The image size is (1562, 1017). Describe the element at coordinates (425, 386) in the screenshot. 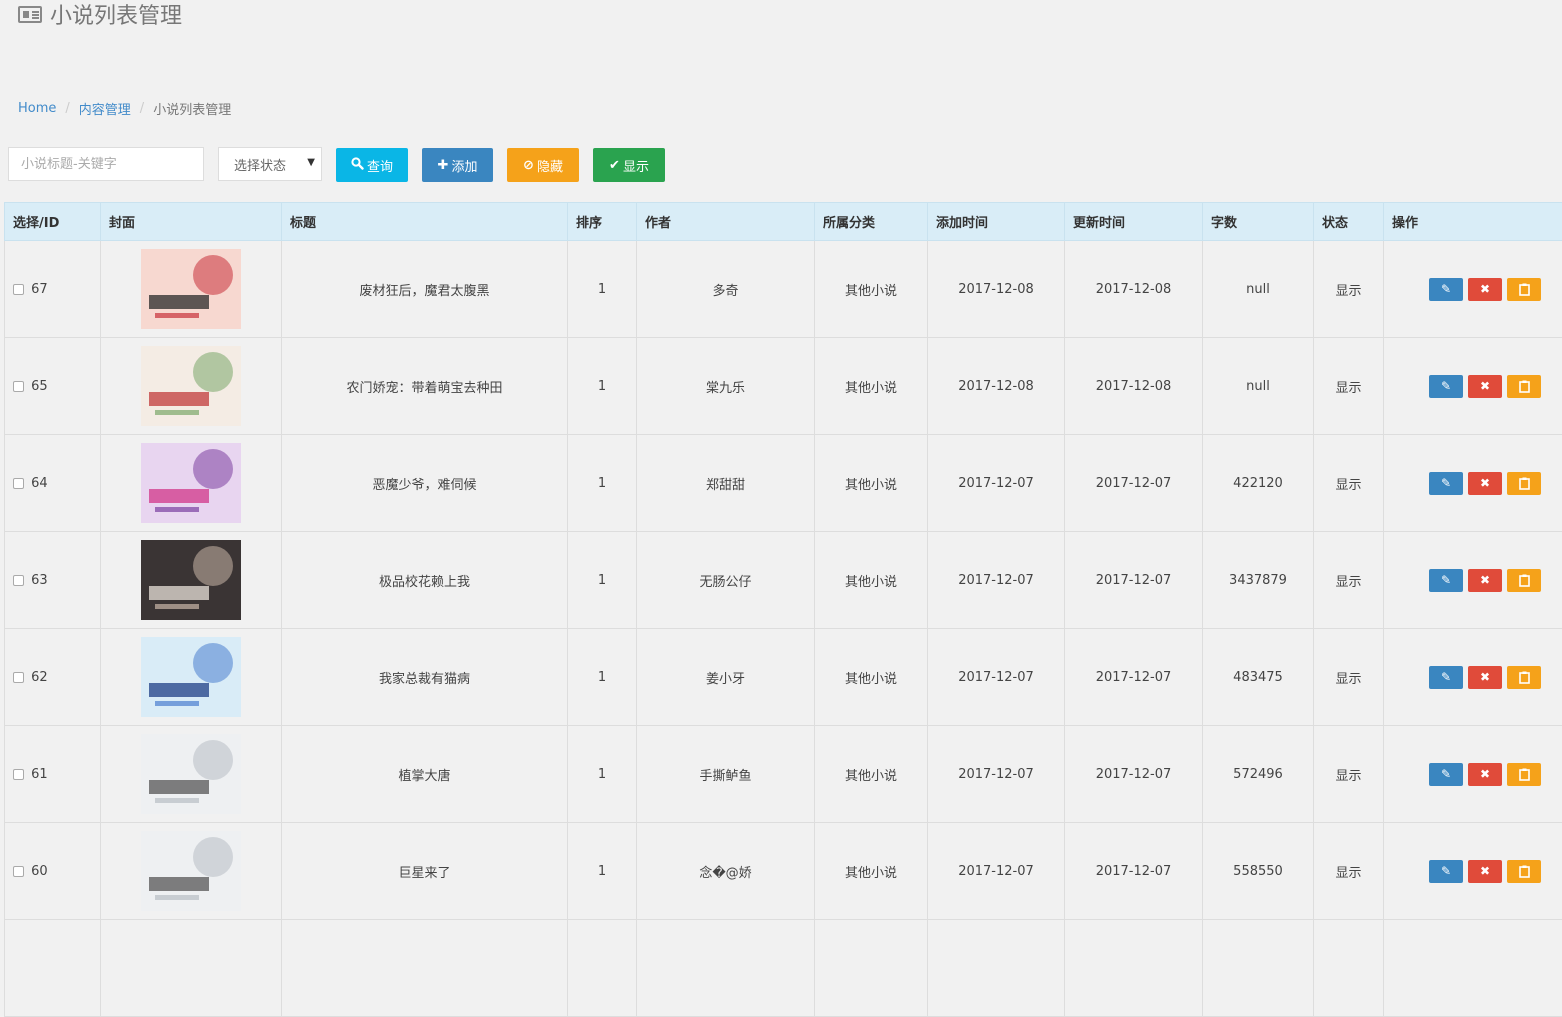

I see `title-cell: 农门娇宠：带着萌宝去种田` at that location.